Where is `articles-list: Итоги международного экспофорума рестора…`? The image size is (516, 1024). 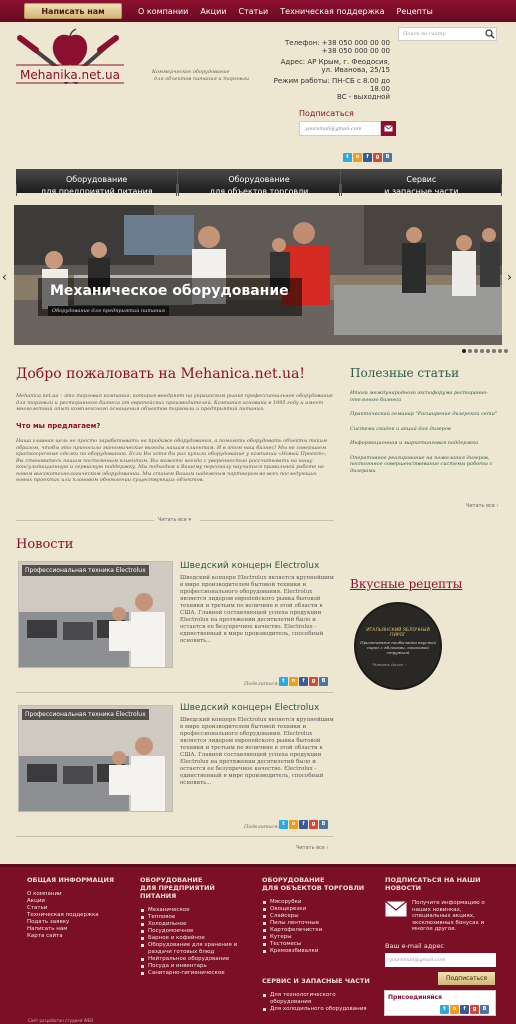 articles-list: Итоги международного экспофорума рестора… is located at coordinates (425, 436).